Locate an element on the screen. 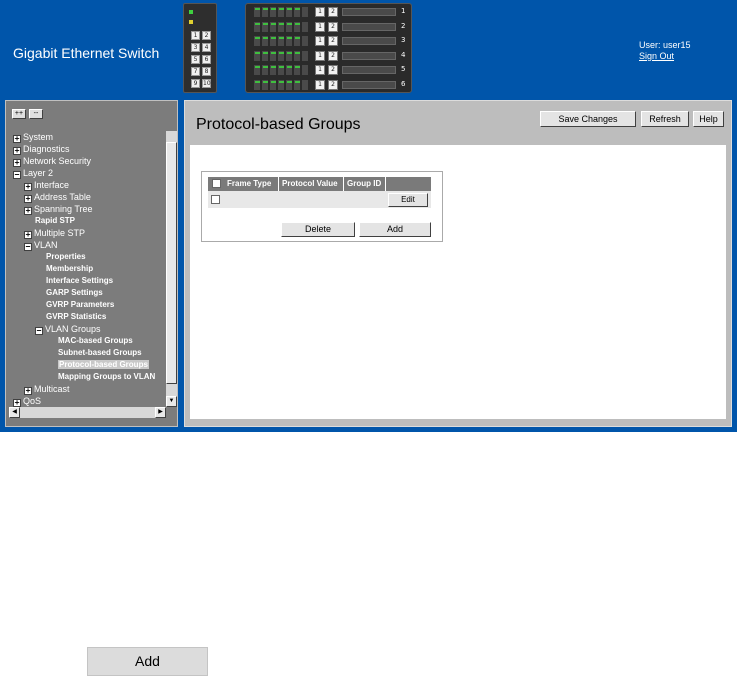  expand-all-button: ++ is located at coordinates (19, 114).